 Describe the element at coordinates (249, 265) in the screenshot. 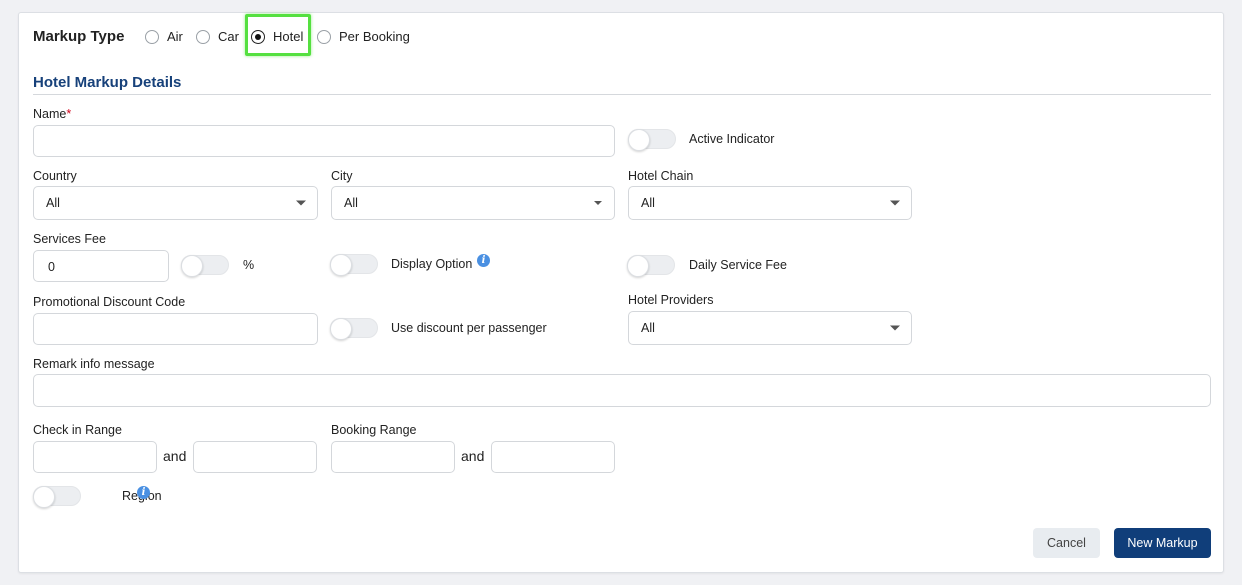

I see `percent-label: %` at that location.